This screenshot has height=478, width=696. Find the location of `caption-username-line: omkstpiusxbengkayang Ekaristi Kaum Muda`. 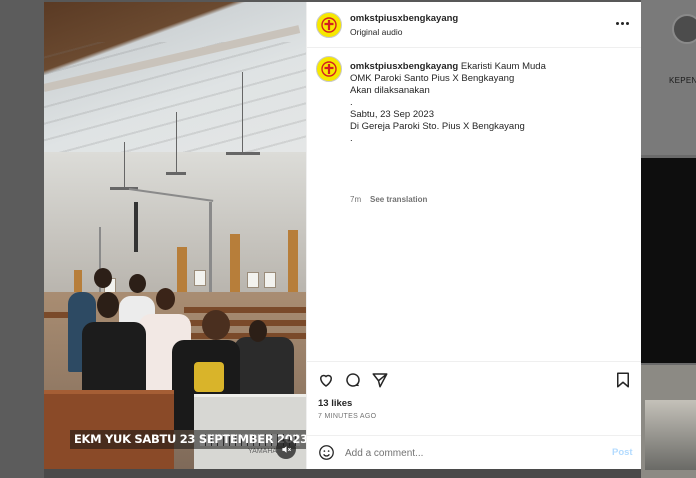

caption-username-line: omkstpiusxbengkayang Ekaristi Kaum Muda is located at coordinates (448, 66).